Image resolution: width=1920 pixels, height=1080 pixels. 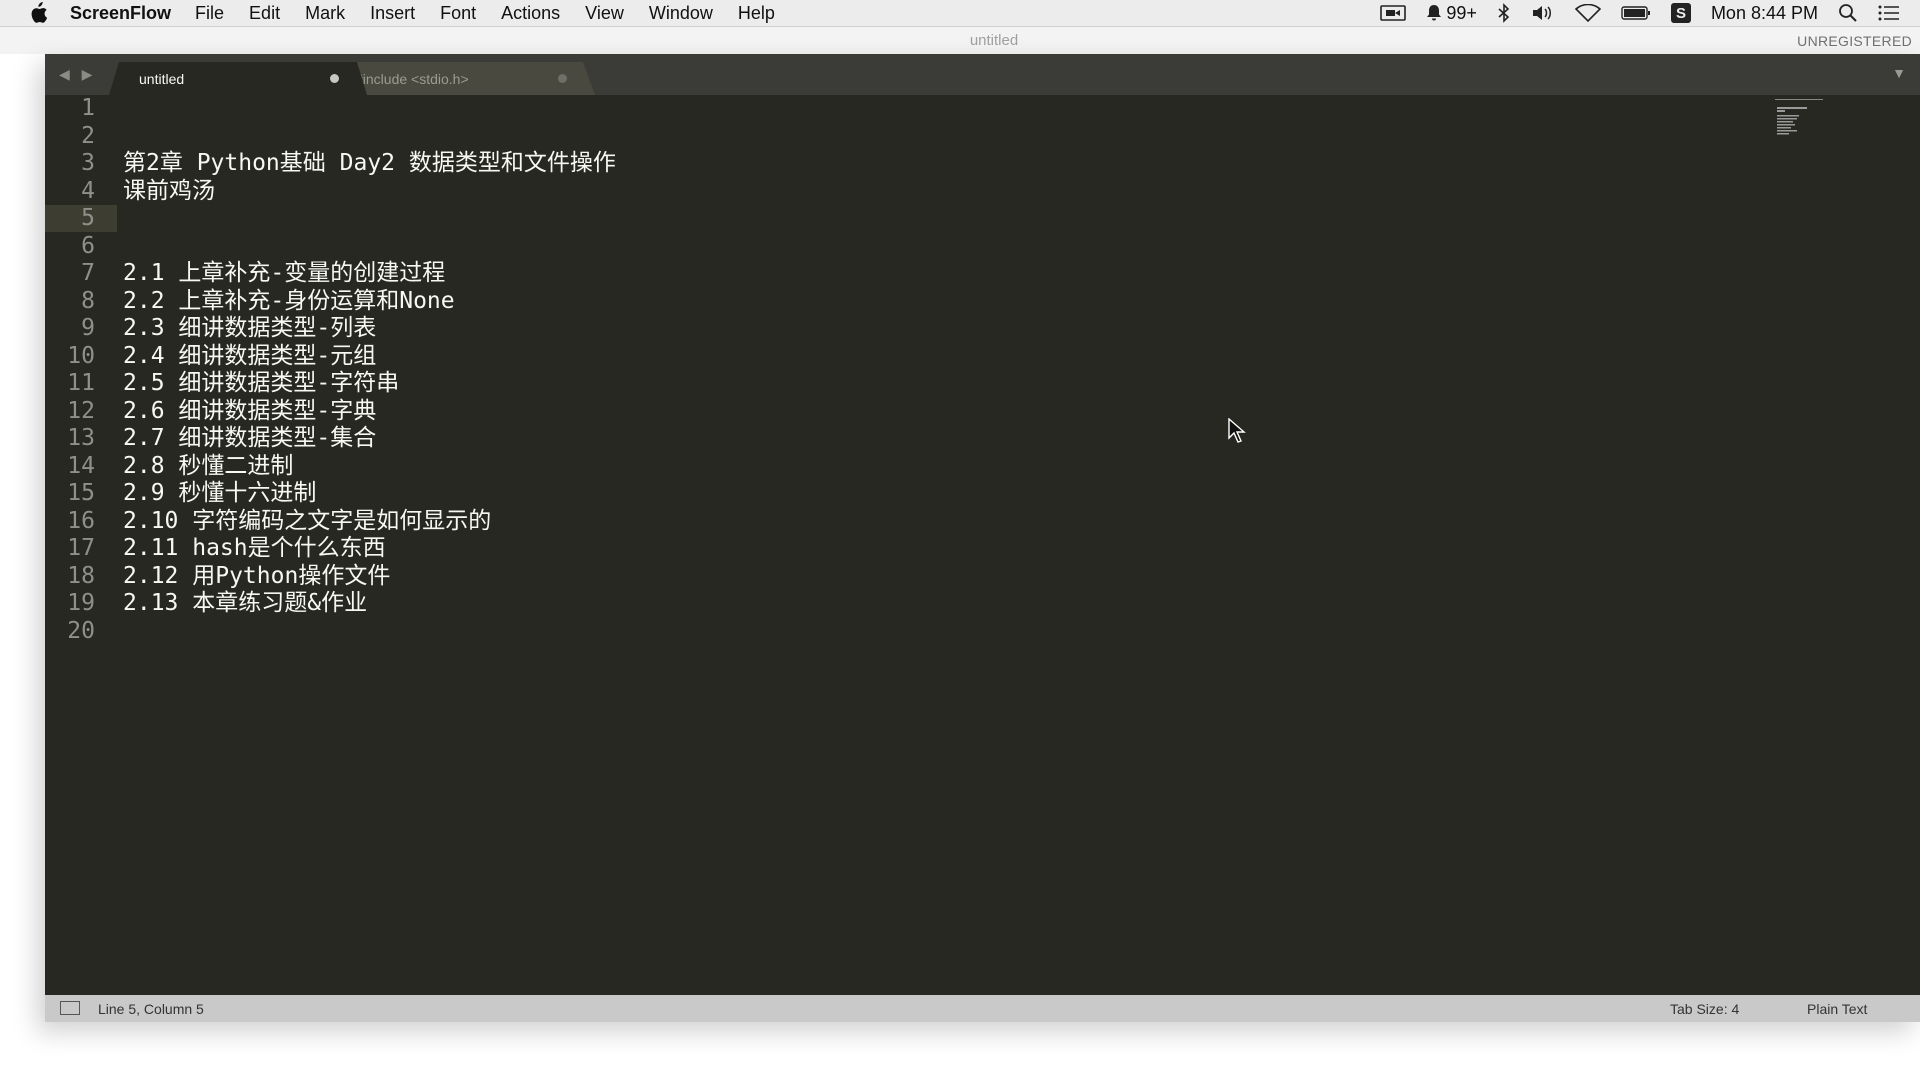 I want to click on code-line: 2.5 细讲数据类型-字符串, so click(x=261, y=383).